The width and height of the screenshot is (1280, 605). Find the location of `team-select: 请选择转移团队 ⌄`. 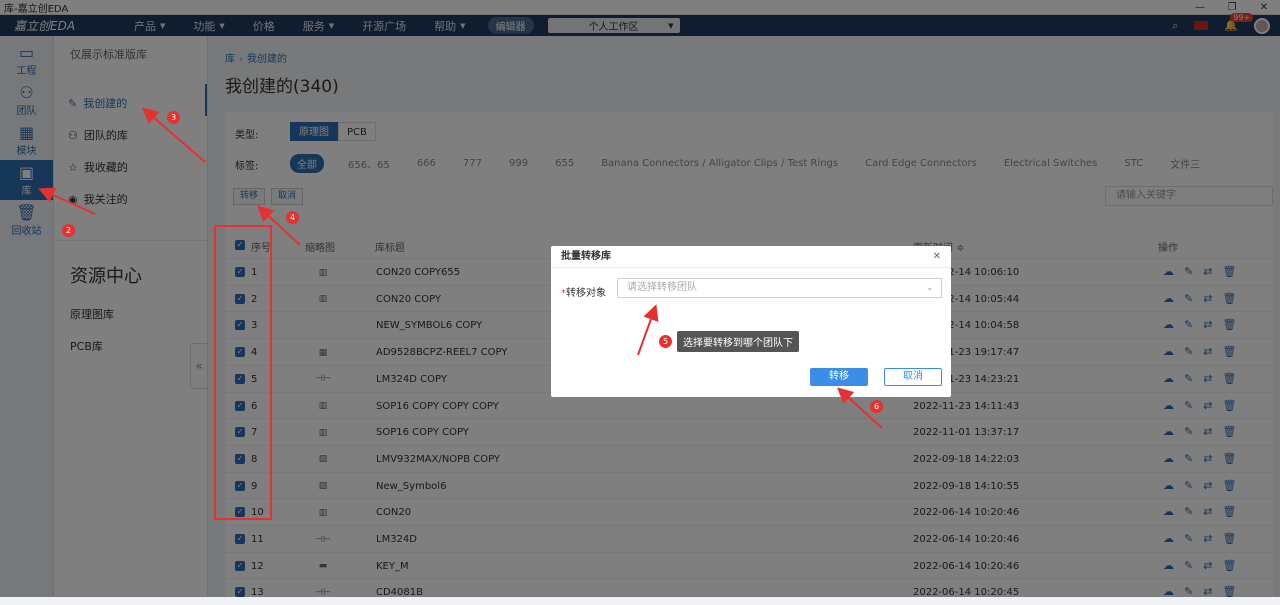

team-select: 请选择转移团队 ⌄ is located at coordinates (779, 288).